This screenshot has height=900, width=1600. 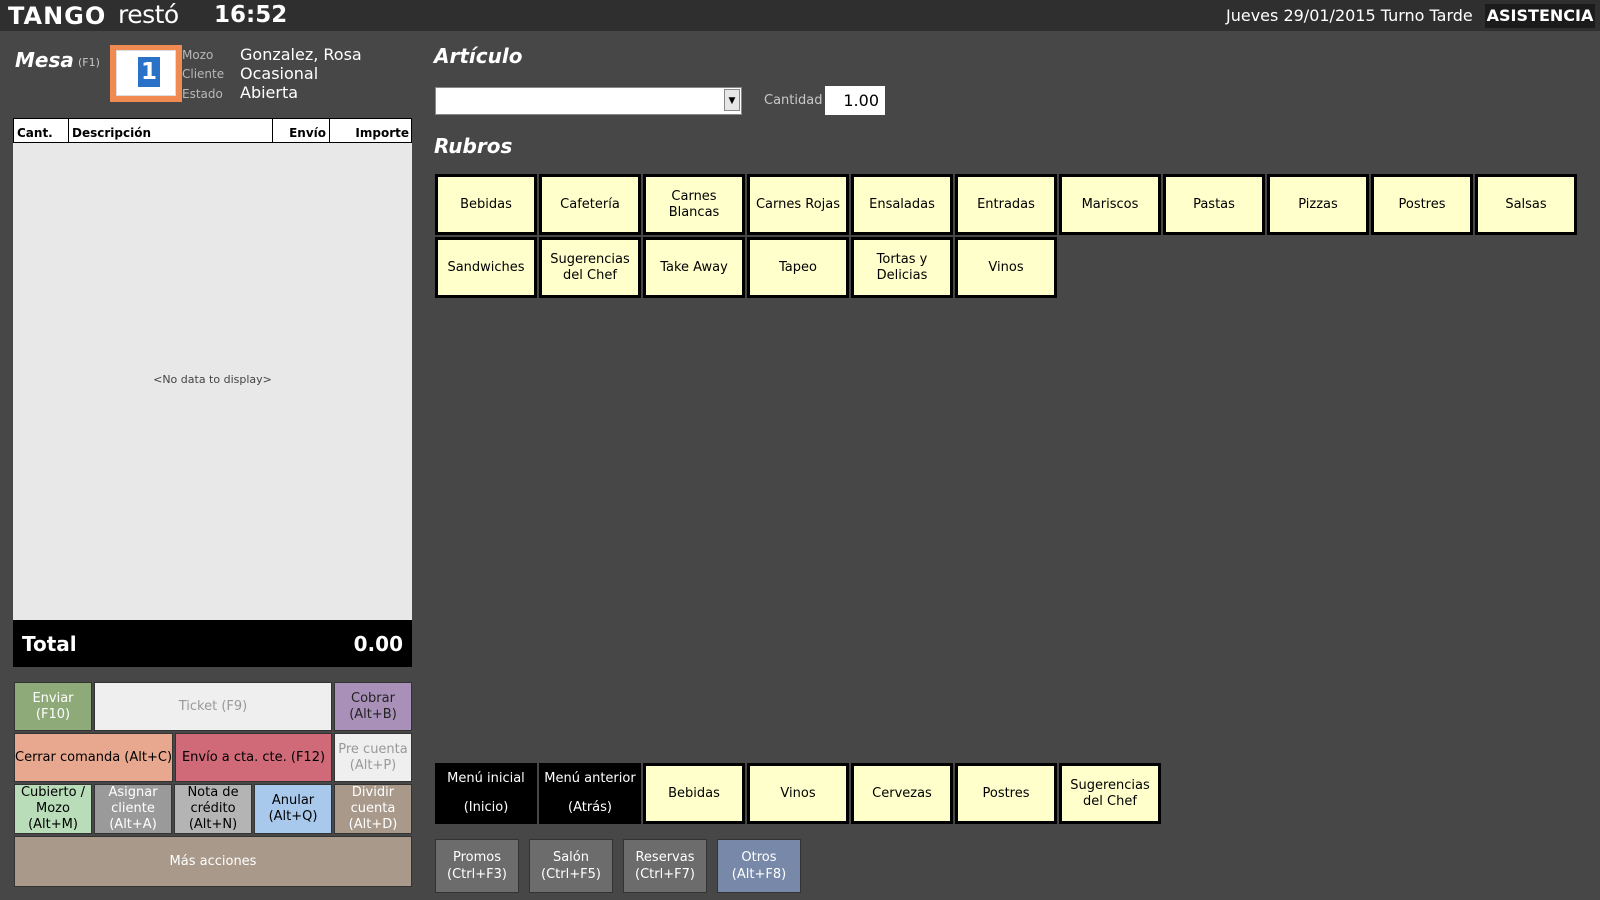 What do you see at coordinates (301, 54) in the screenshot?
I see `mozo-value: Gonzalez, Rosa` at bounding box center [301, 54].